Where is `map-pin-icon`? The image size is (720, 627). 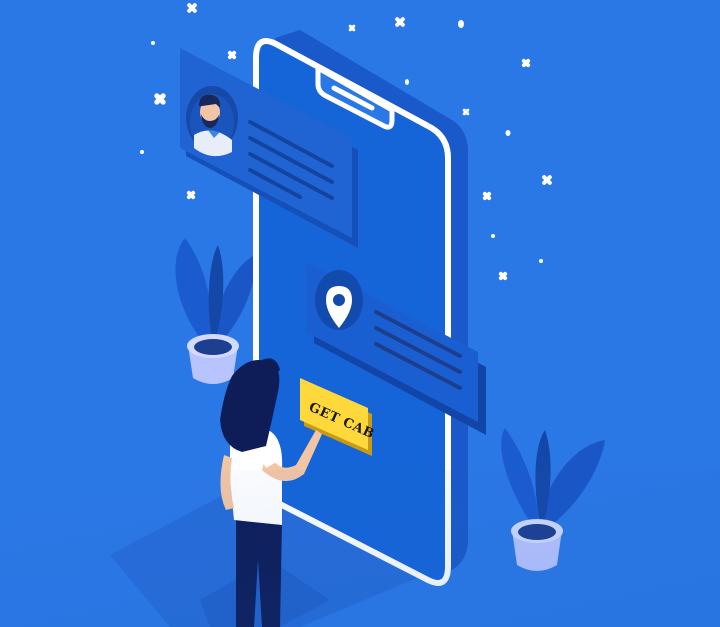
map-pin-icon is located at coordinates (339, 300).